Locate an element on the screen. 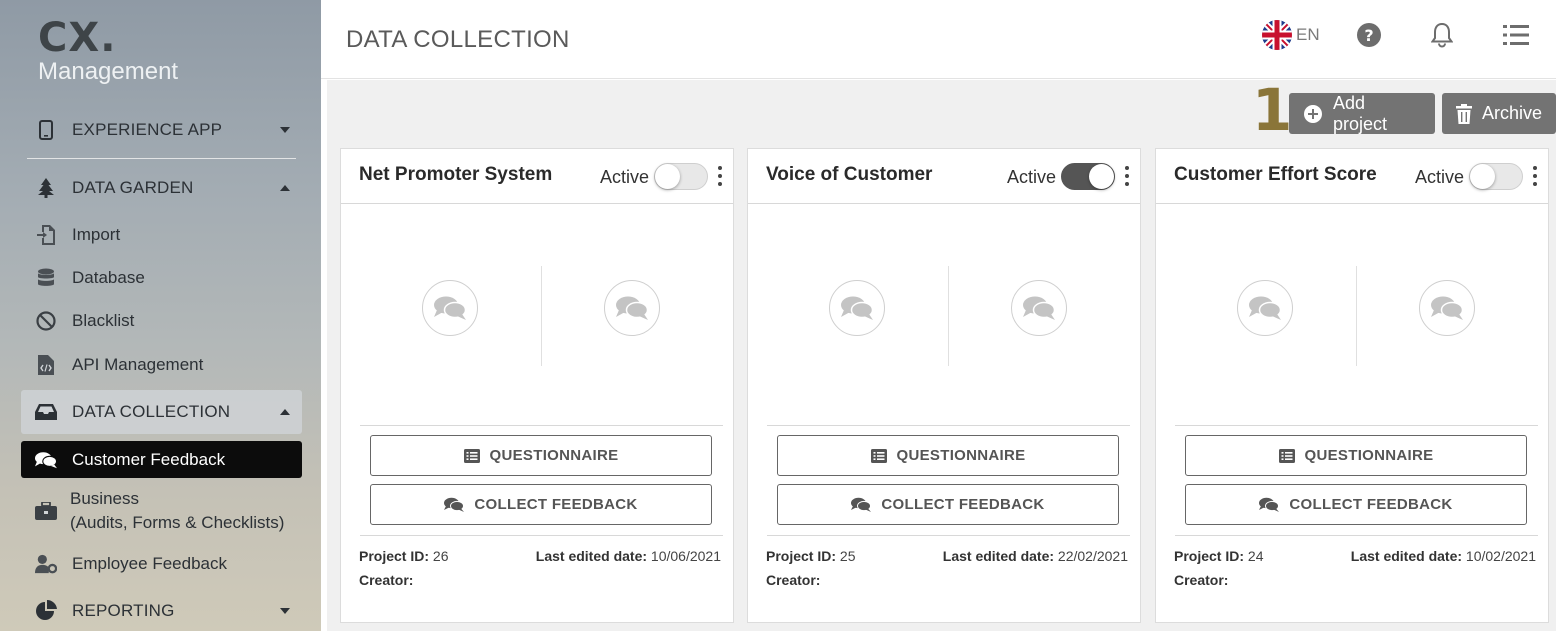 The height and width of the screenshot is (631, 1556). logo-main: CX. is located at coordinates (77, 38).